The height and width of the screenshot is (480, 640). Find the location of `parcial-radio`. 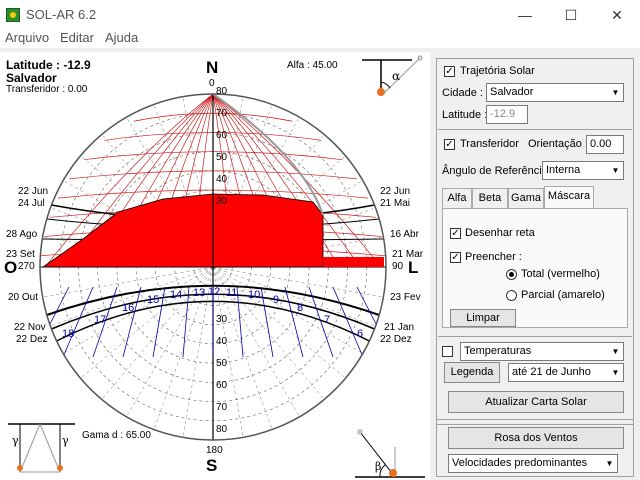

parcial-radio is located at coordinates (511, 295).